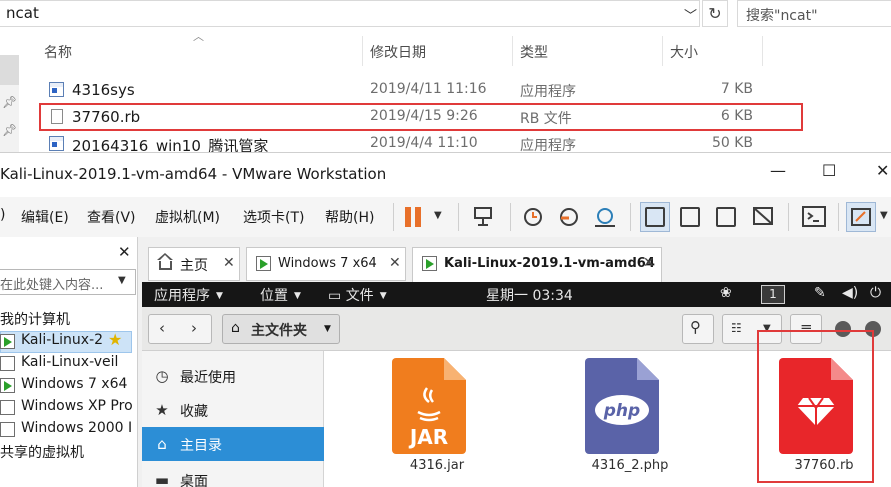 This screenshot has height=487, width=891. I want to click on vm-name: Windows XP Pro, so click(77, 406).